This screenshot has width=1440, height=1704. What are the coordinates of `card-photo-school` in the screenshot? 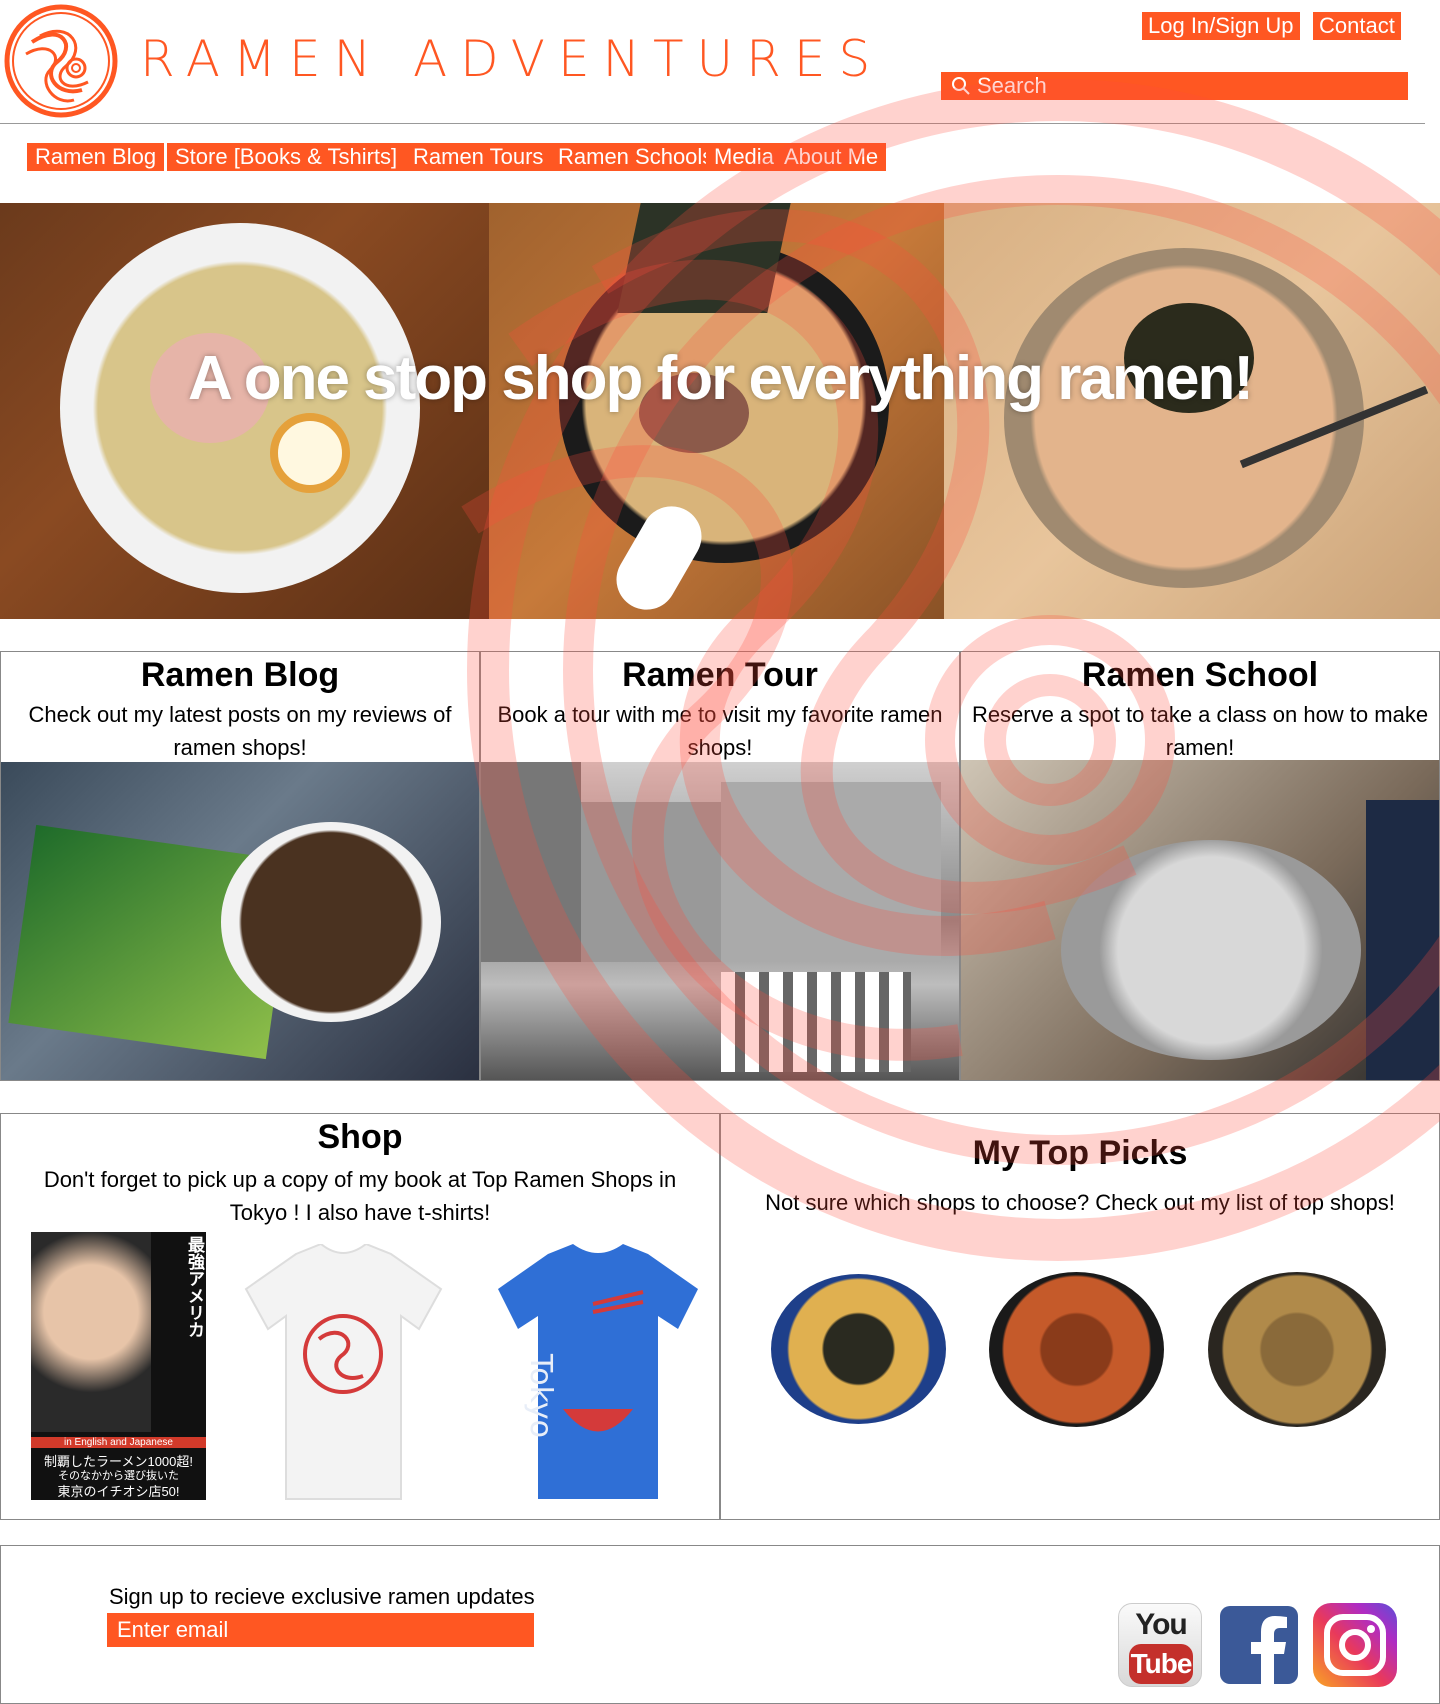 It's located at (1200, 920).